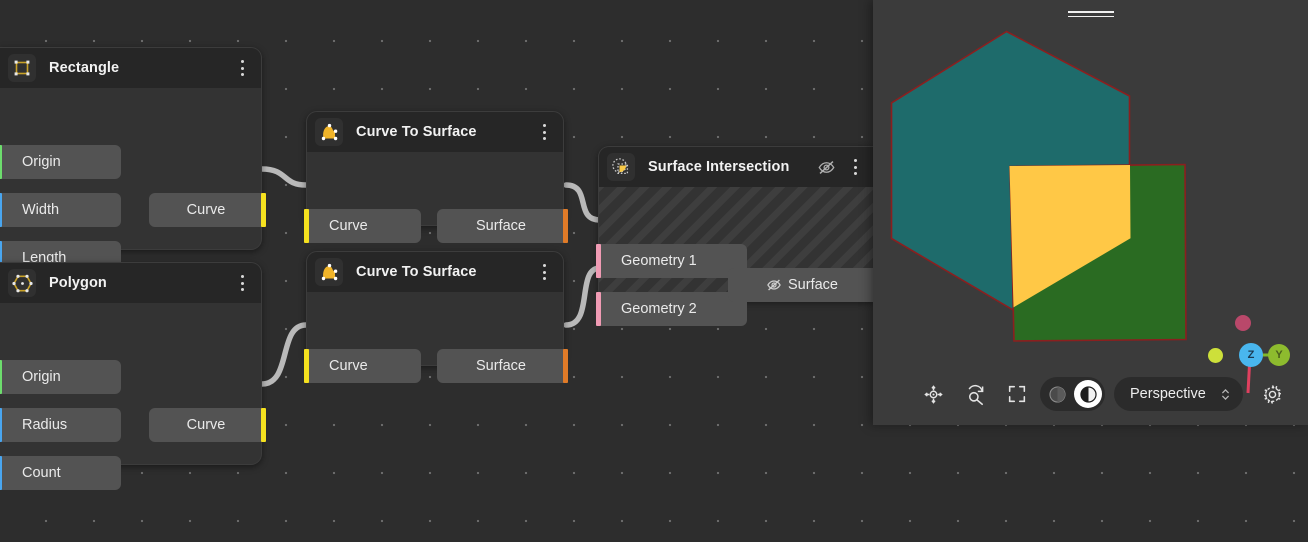 The height and width of the screenshot is (542, 1308). Describe the element at coordinates (1088, 394) in the screenshot. I see `shading-shaded-icon` at that location.